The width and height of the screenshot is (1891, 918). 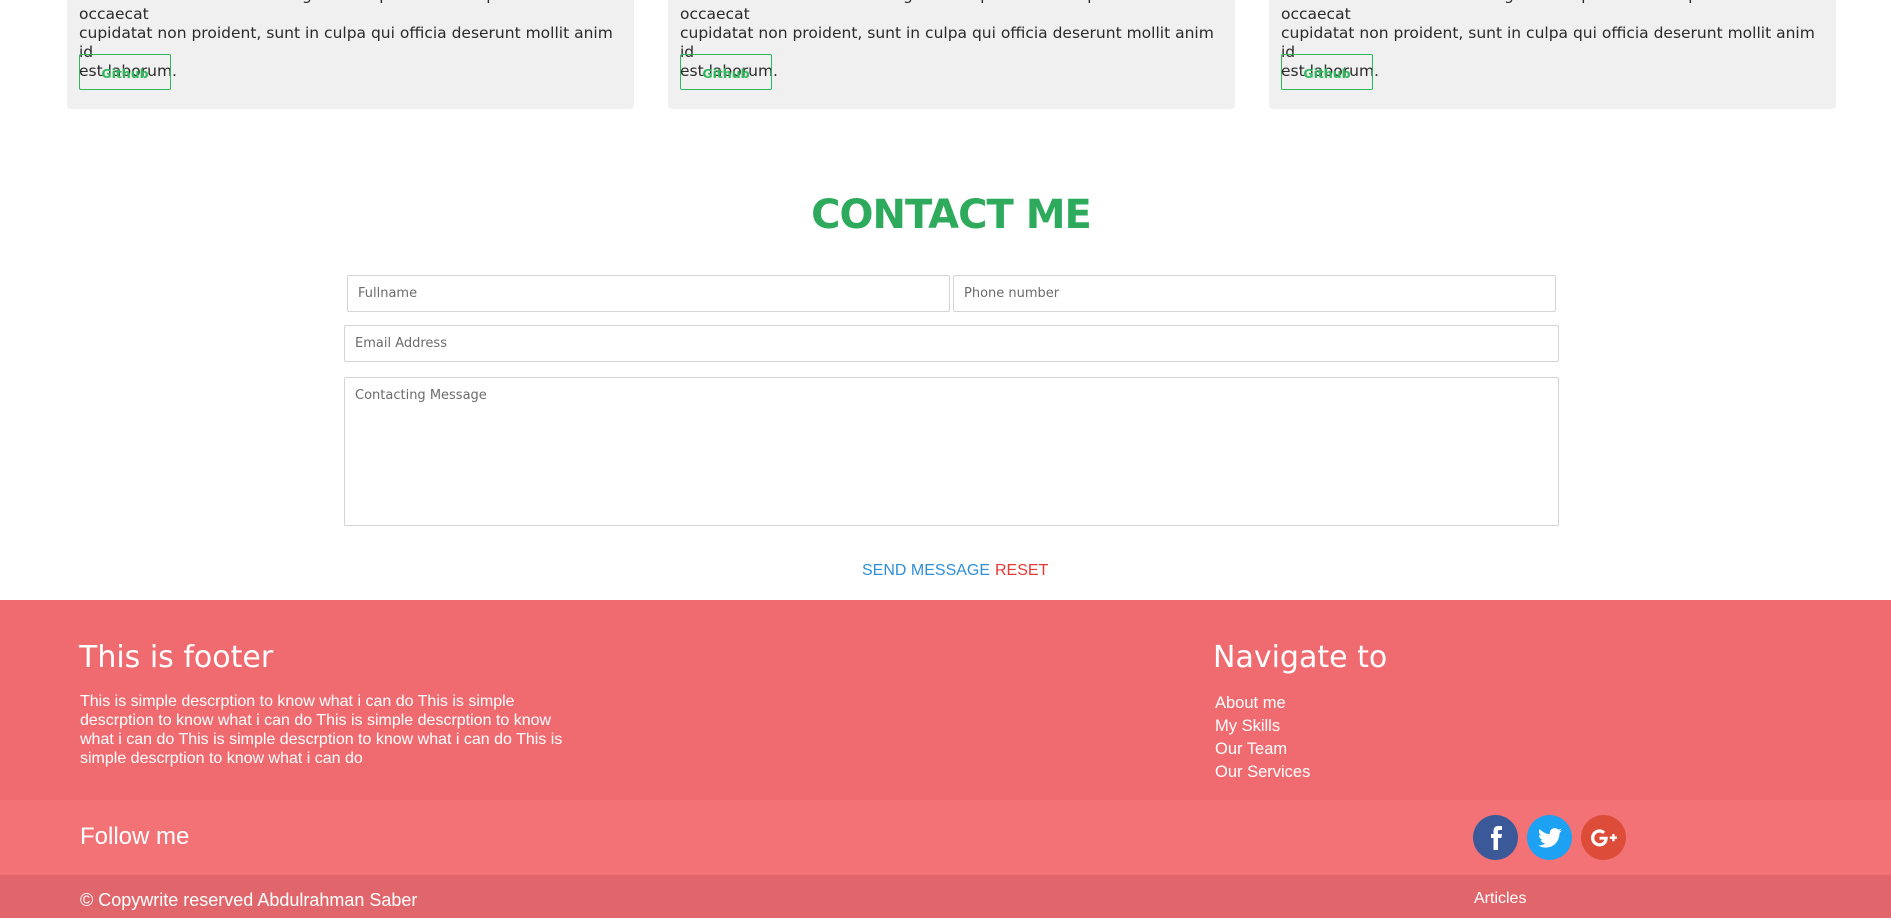 I want to click on footer-nav-list: About me My Skills Our Team Our Services, so click(x=1262, y=738).